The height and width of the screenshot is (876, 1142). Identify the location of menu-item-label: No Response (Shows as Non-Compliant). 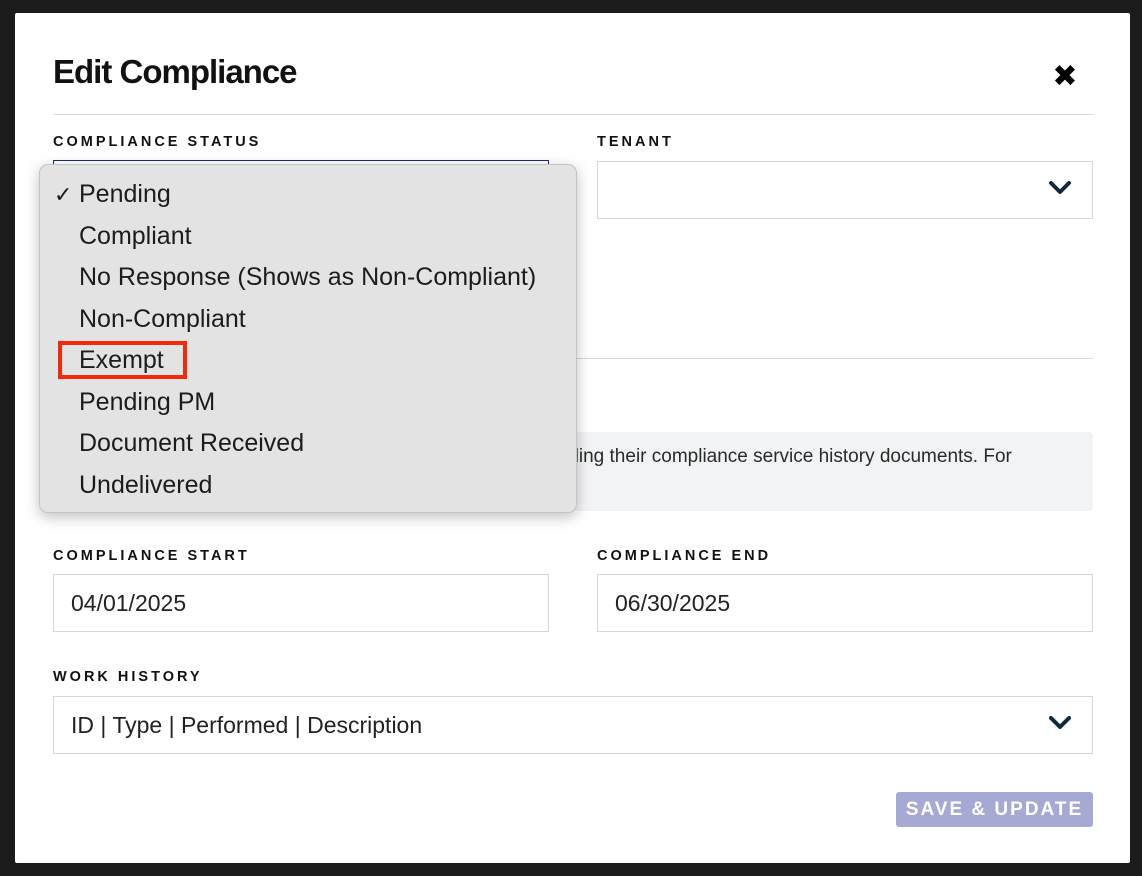
(308, 277).